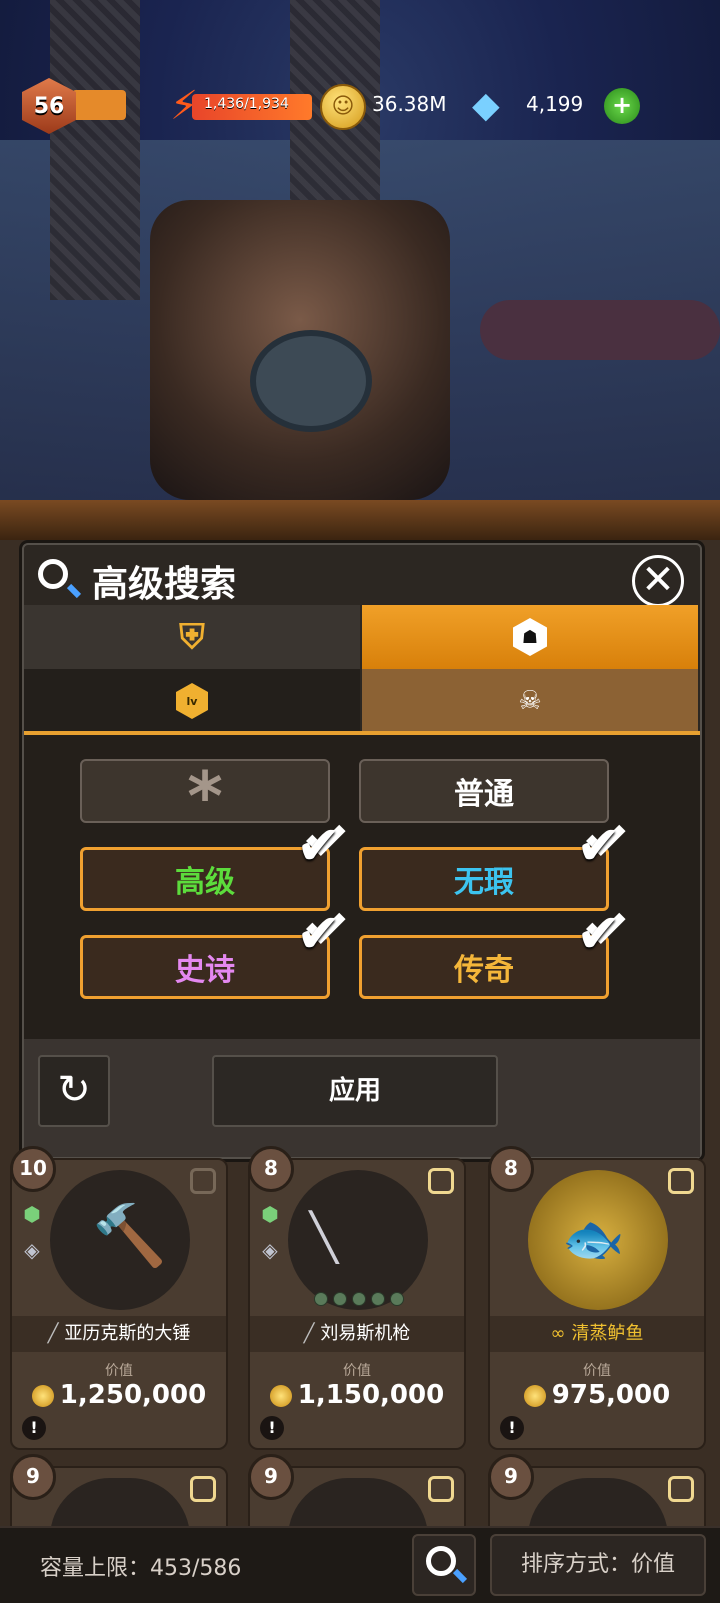  I want to click on rarity-epic-button: 史诗, so click(205, 967).